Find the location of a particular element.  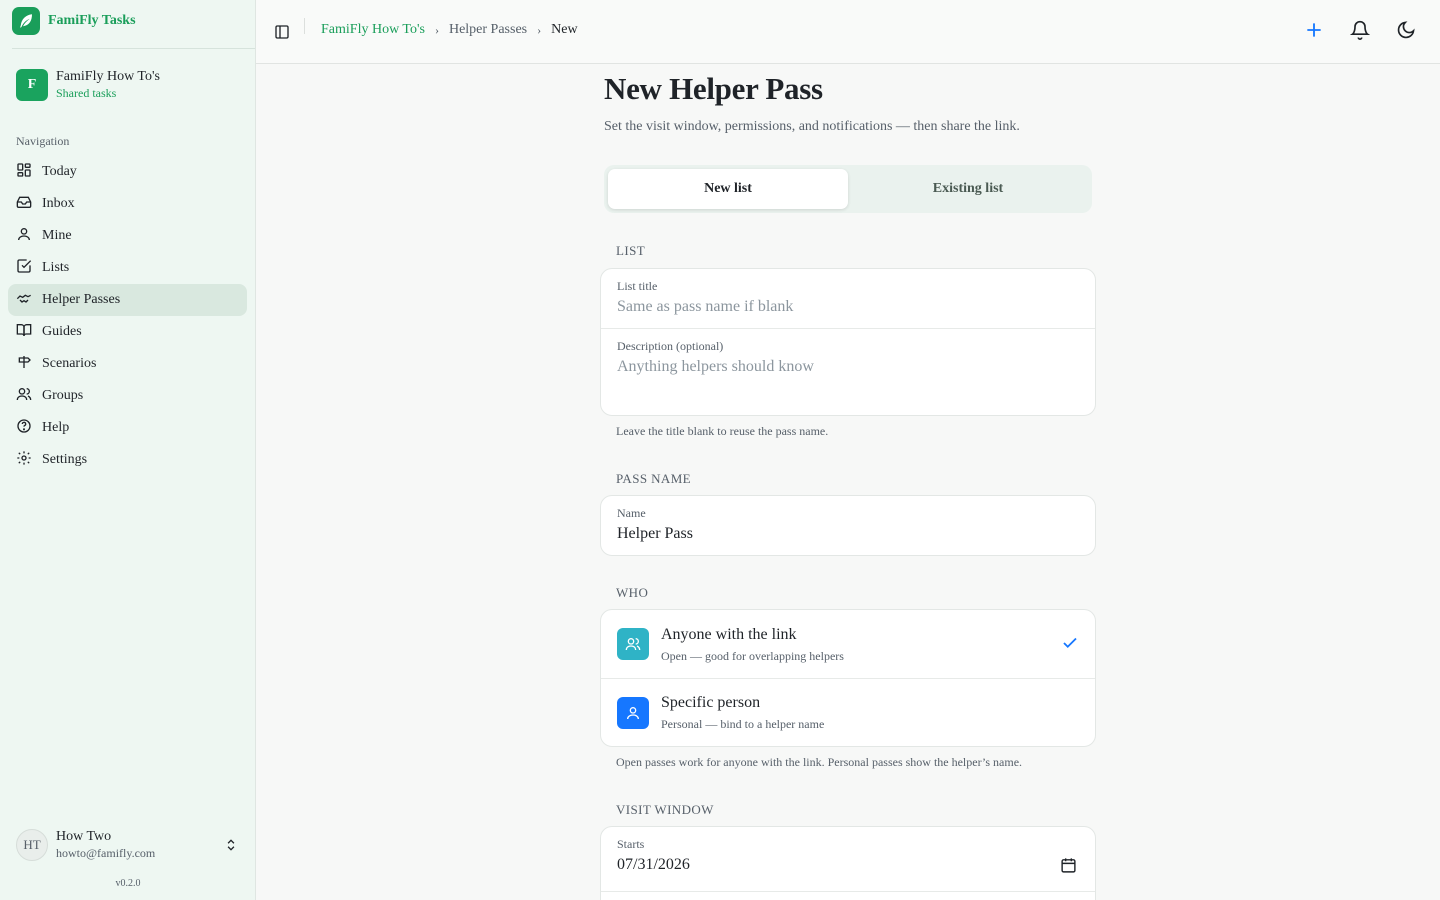

page-title: New Helper Pass is located at coordinates (713, 88).